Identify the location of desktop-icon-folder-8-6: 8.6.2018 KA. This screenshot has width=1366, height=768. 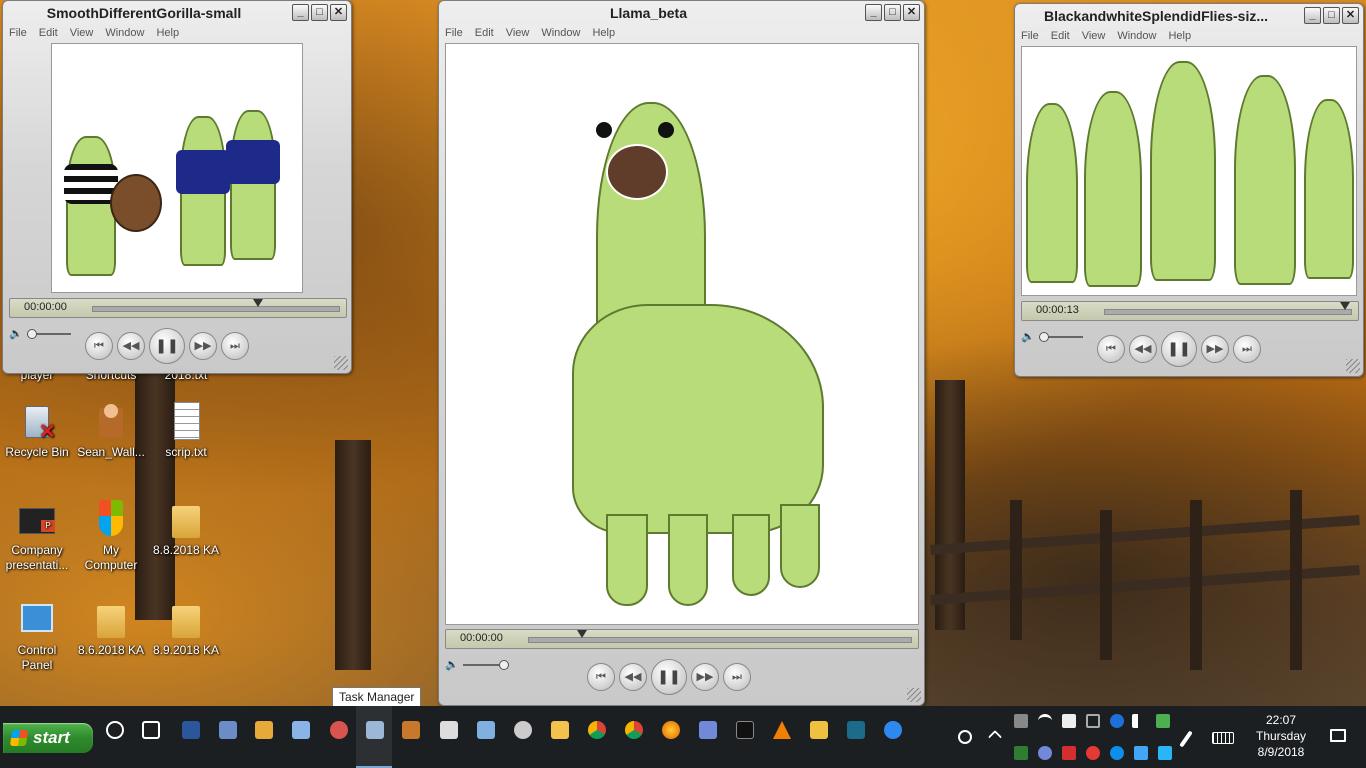
(111, 629).